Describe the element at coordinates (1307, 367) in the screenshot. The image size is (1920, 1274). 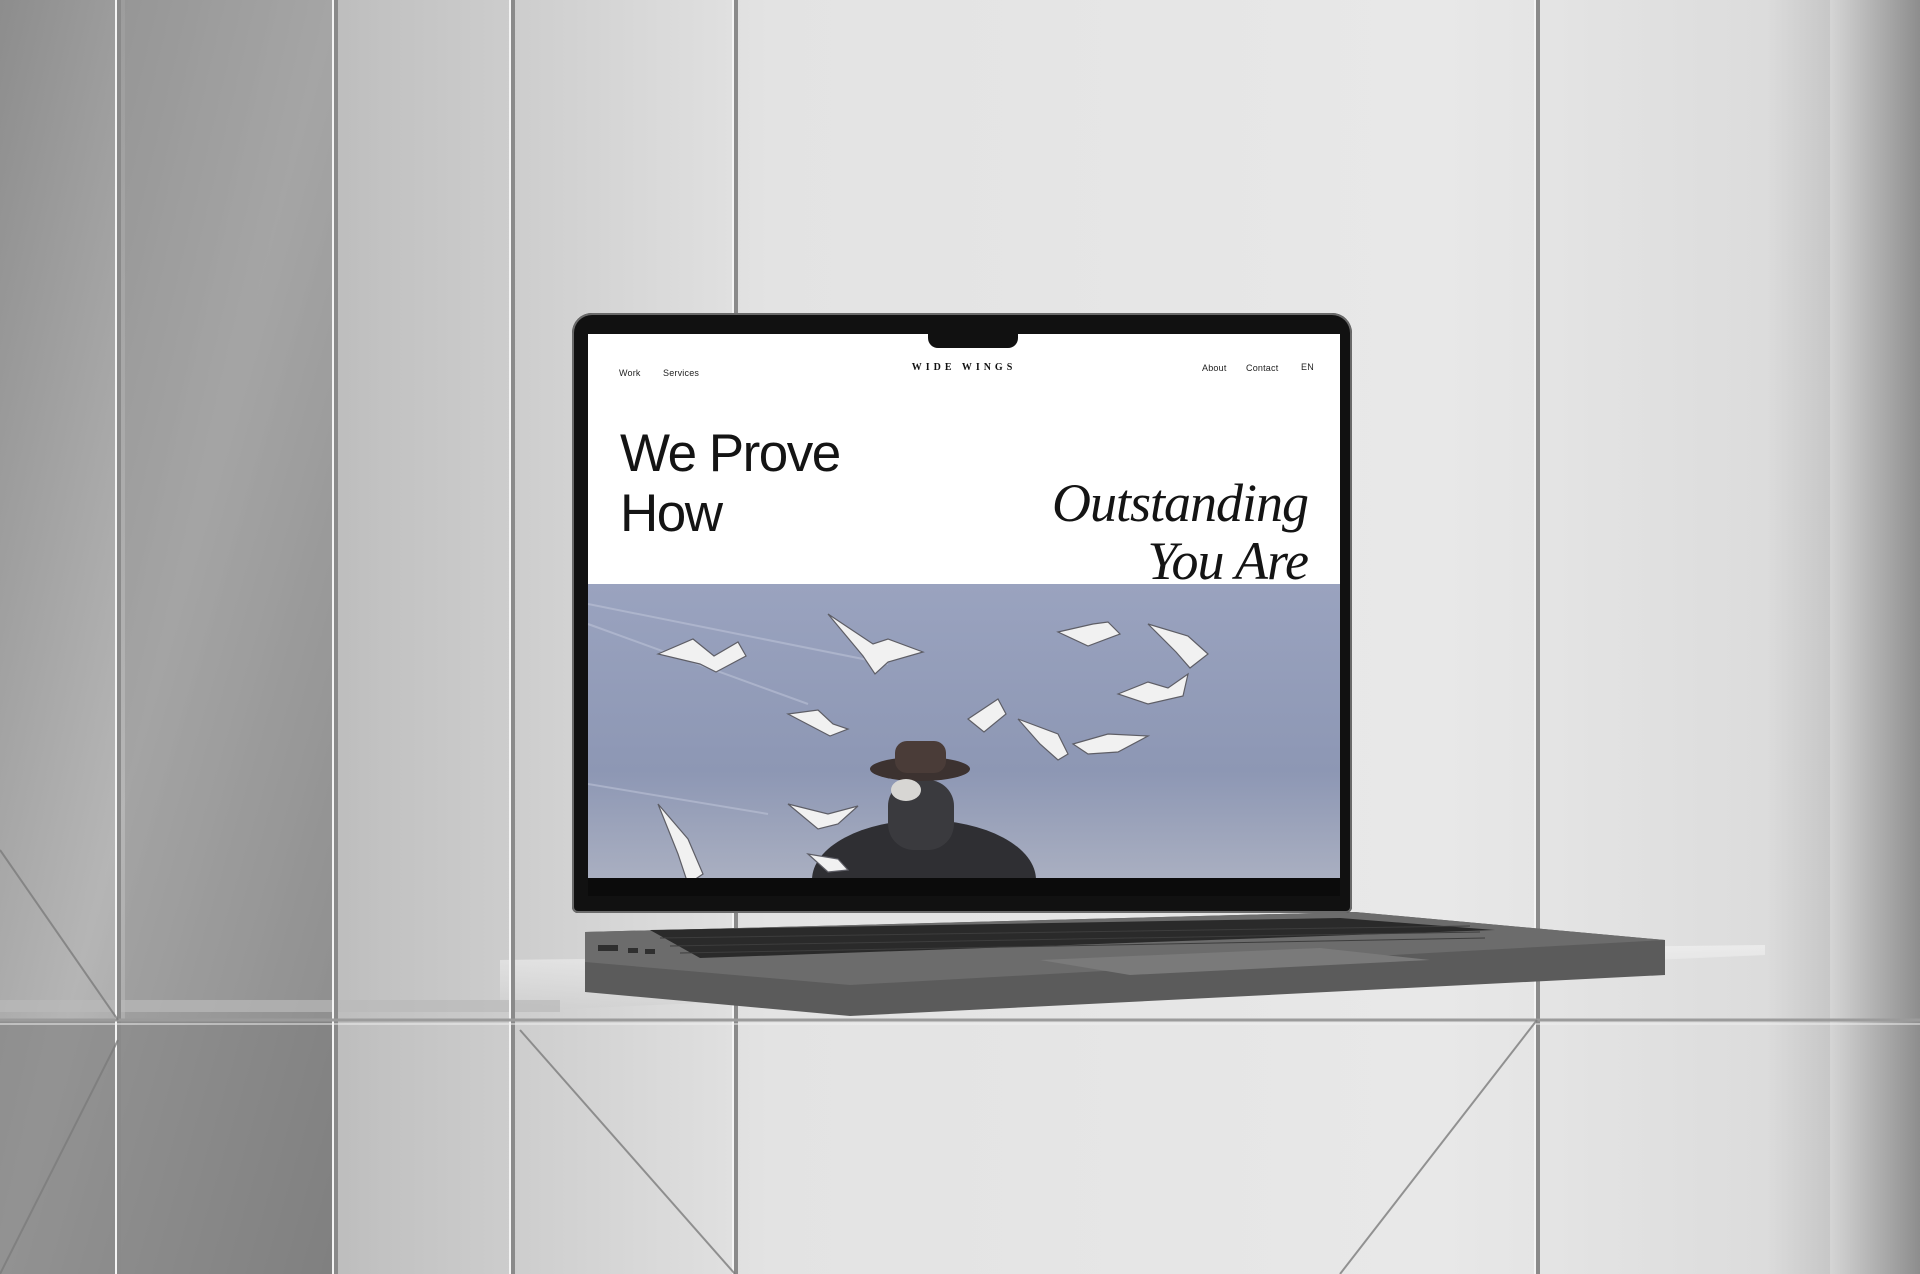
I see `language-switch: EN` at that location.